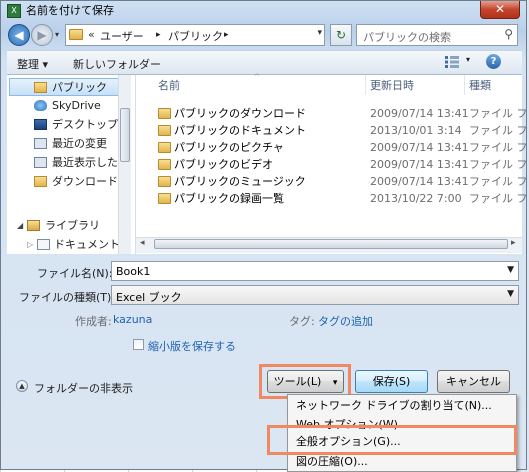 The height and width of the screenshot is (472, 529). I want to click on dialog-title: 名前を付けて保存, so click(70, 10).